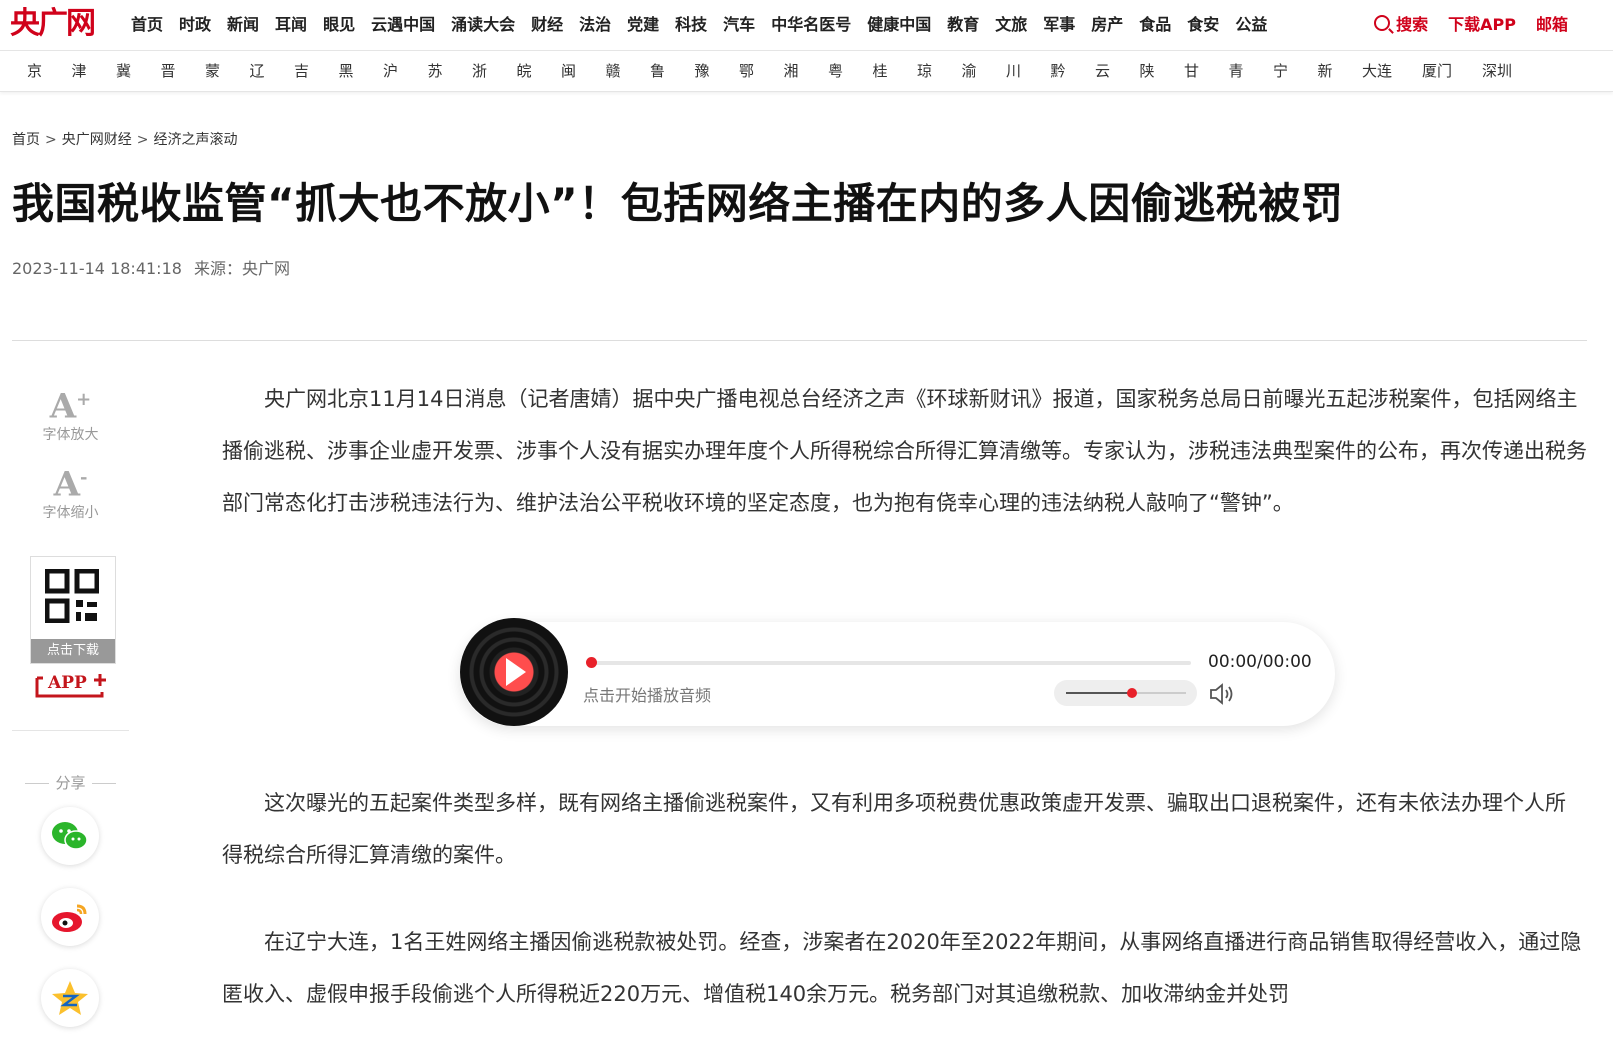 The image size is (1613, 1053). What do you see at coordinates (717, 71) in the screenshot?
I see `region-link: 豫` at bounding box center [717, 71].